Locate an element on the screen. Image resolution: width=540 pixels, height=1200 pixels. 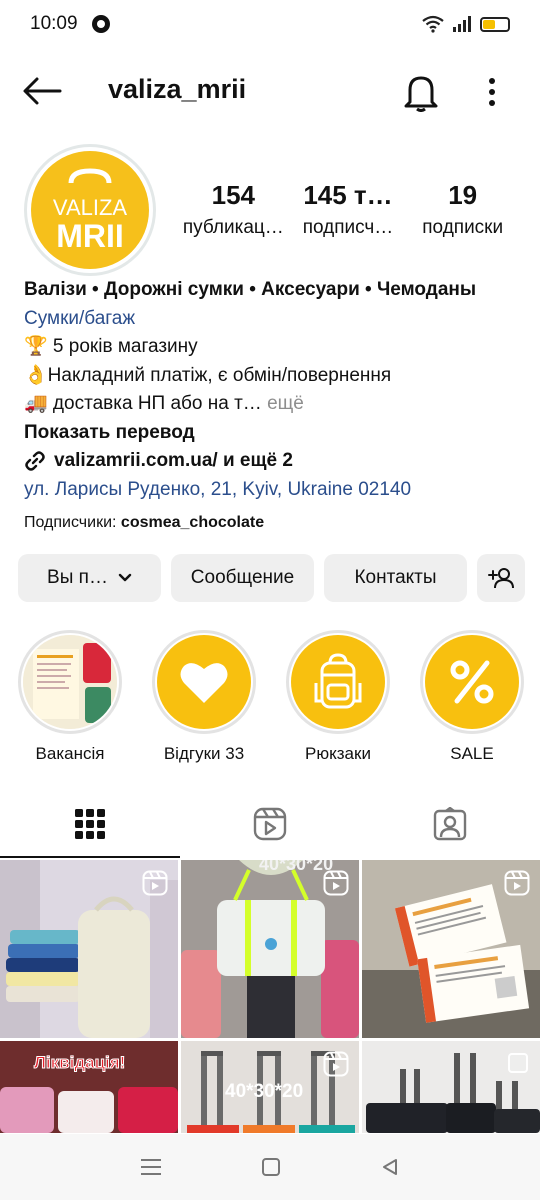
link-icon is located at coordinates (35, 461).